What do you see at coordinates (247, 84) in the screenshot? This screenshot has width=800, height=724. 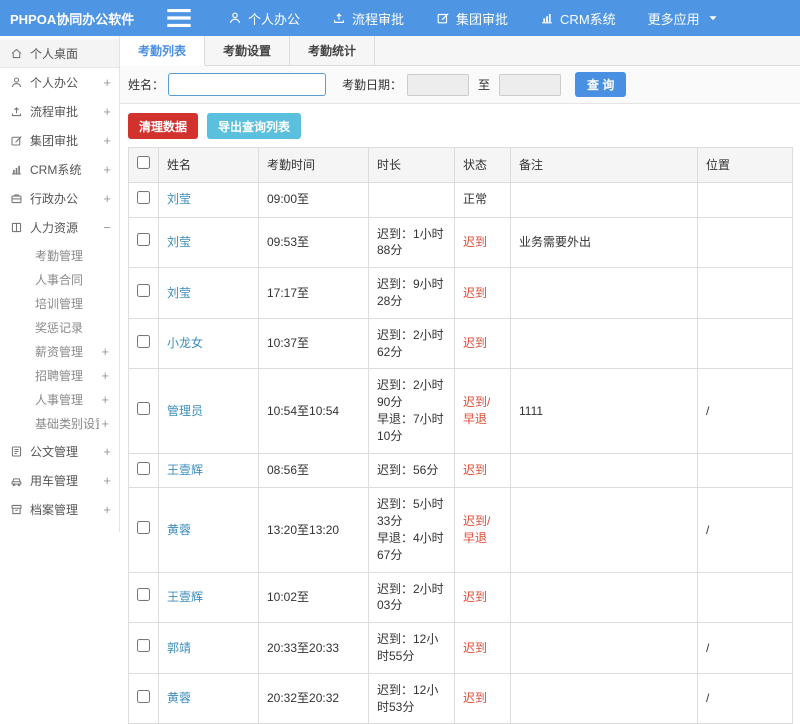 I see `name-input` at bounding box center [247, 84].